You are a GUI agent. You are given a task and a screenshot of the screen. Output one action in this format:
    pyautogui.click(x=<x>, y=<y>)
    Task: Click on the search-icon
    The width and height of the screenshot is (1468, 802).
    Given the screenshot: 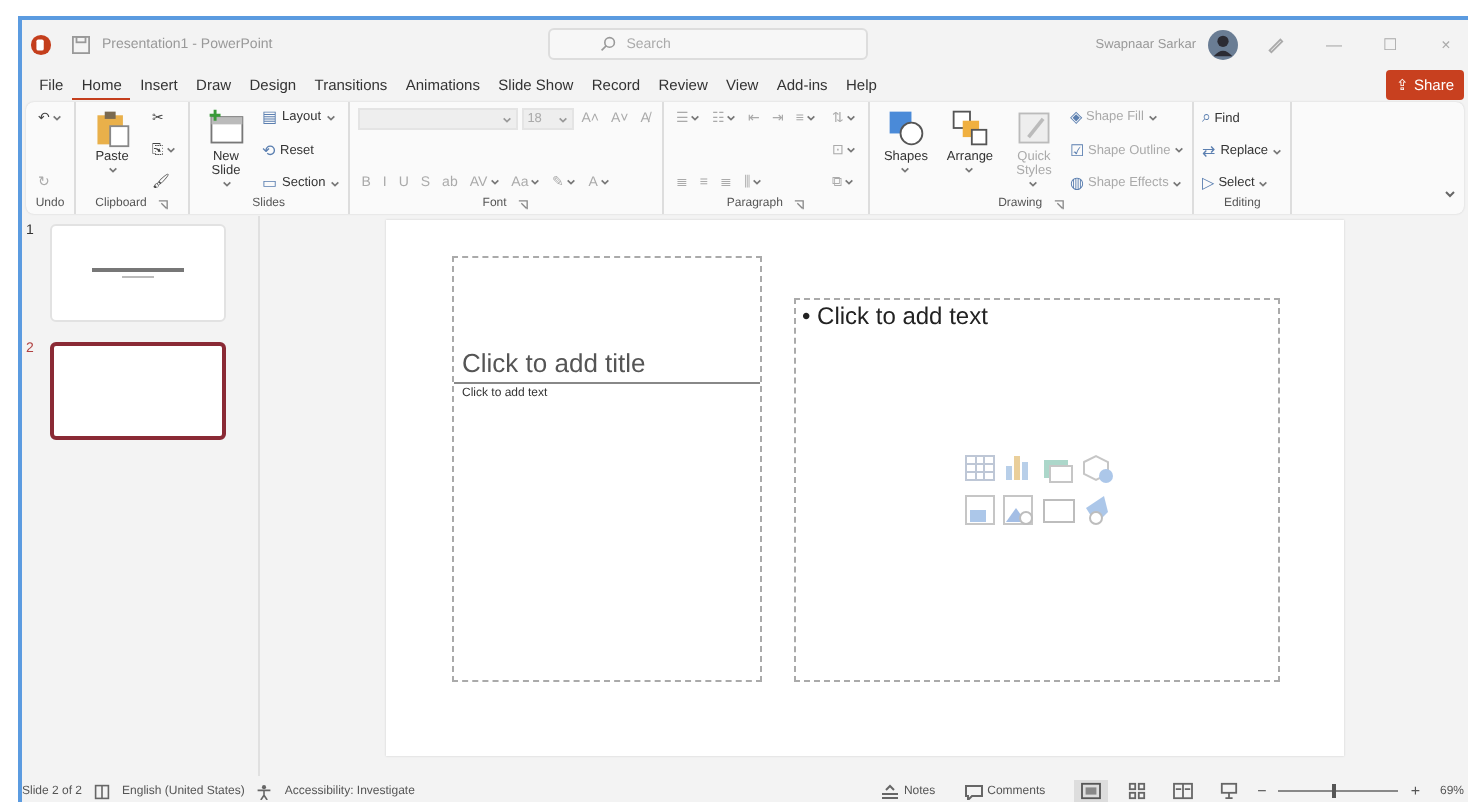 What is the action you would take?
    pyautogui.click(x=608, y=44)
    